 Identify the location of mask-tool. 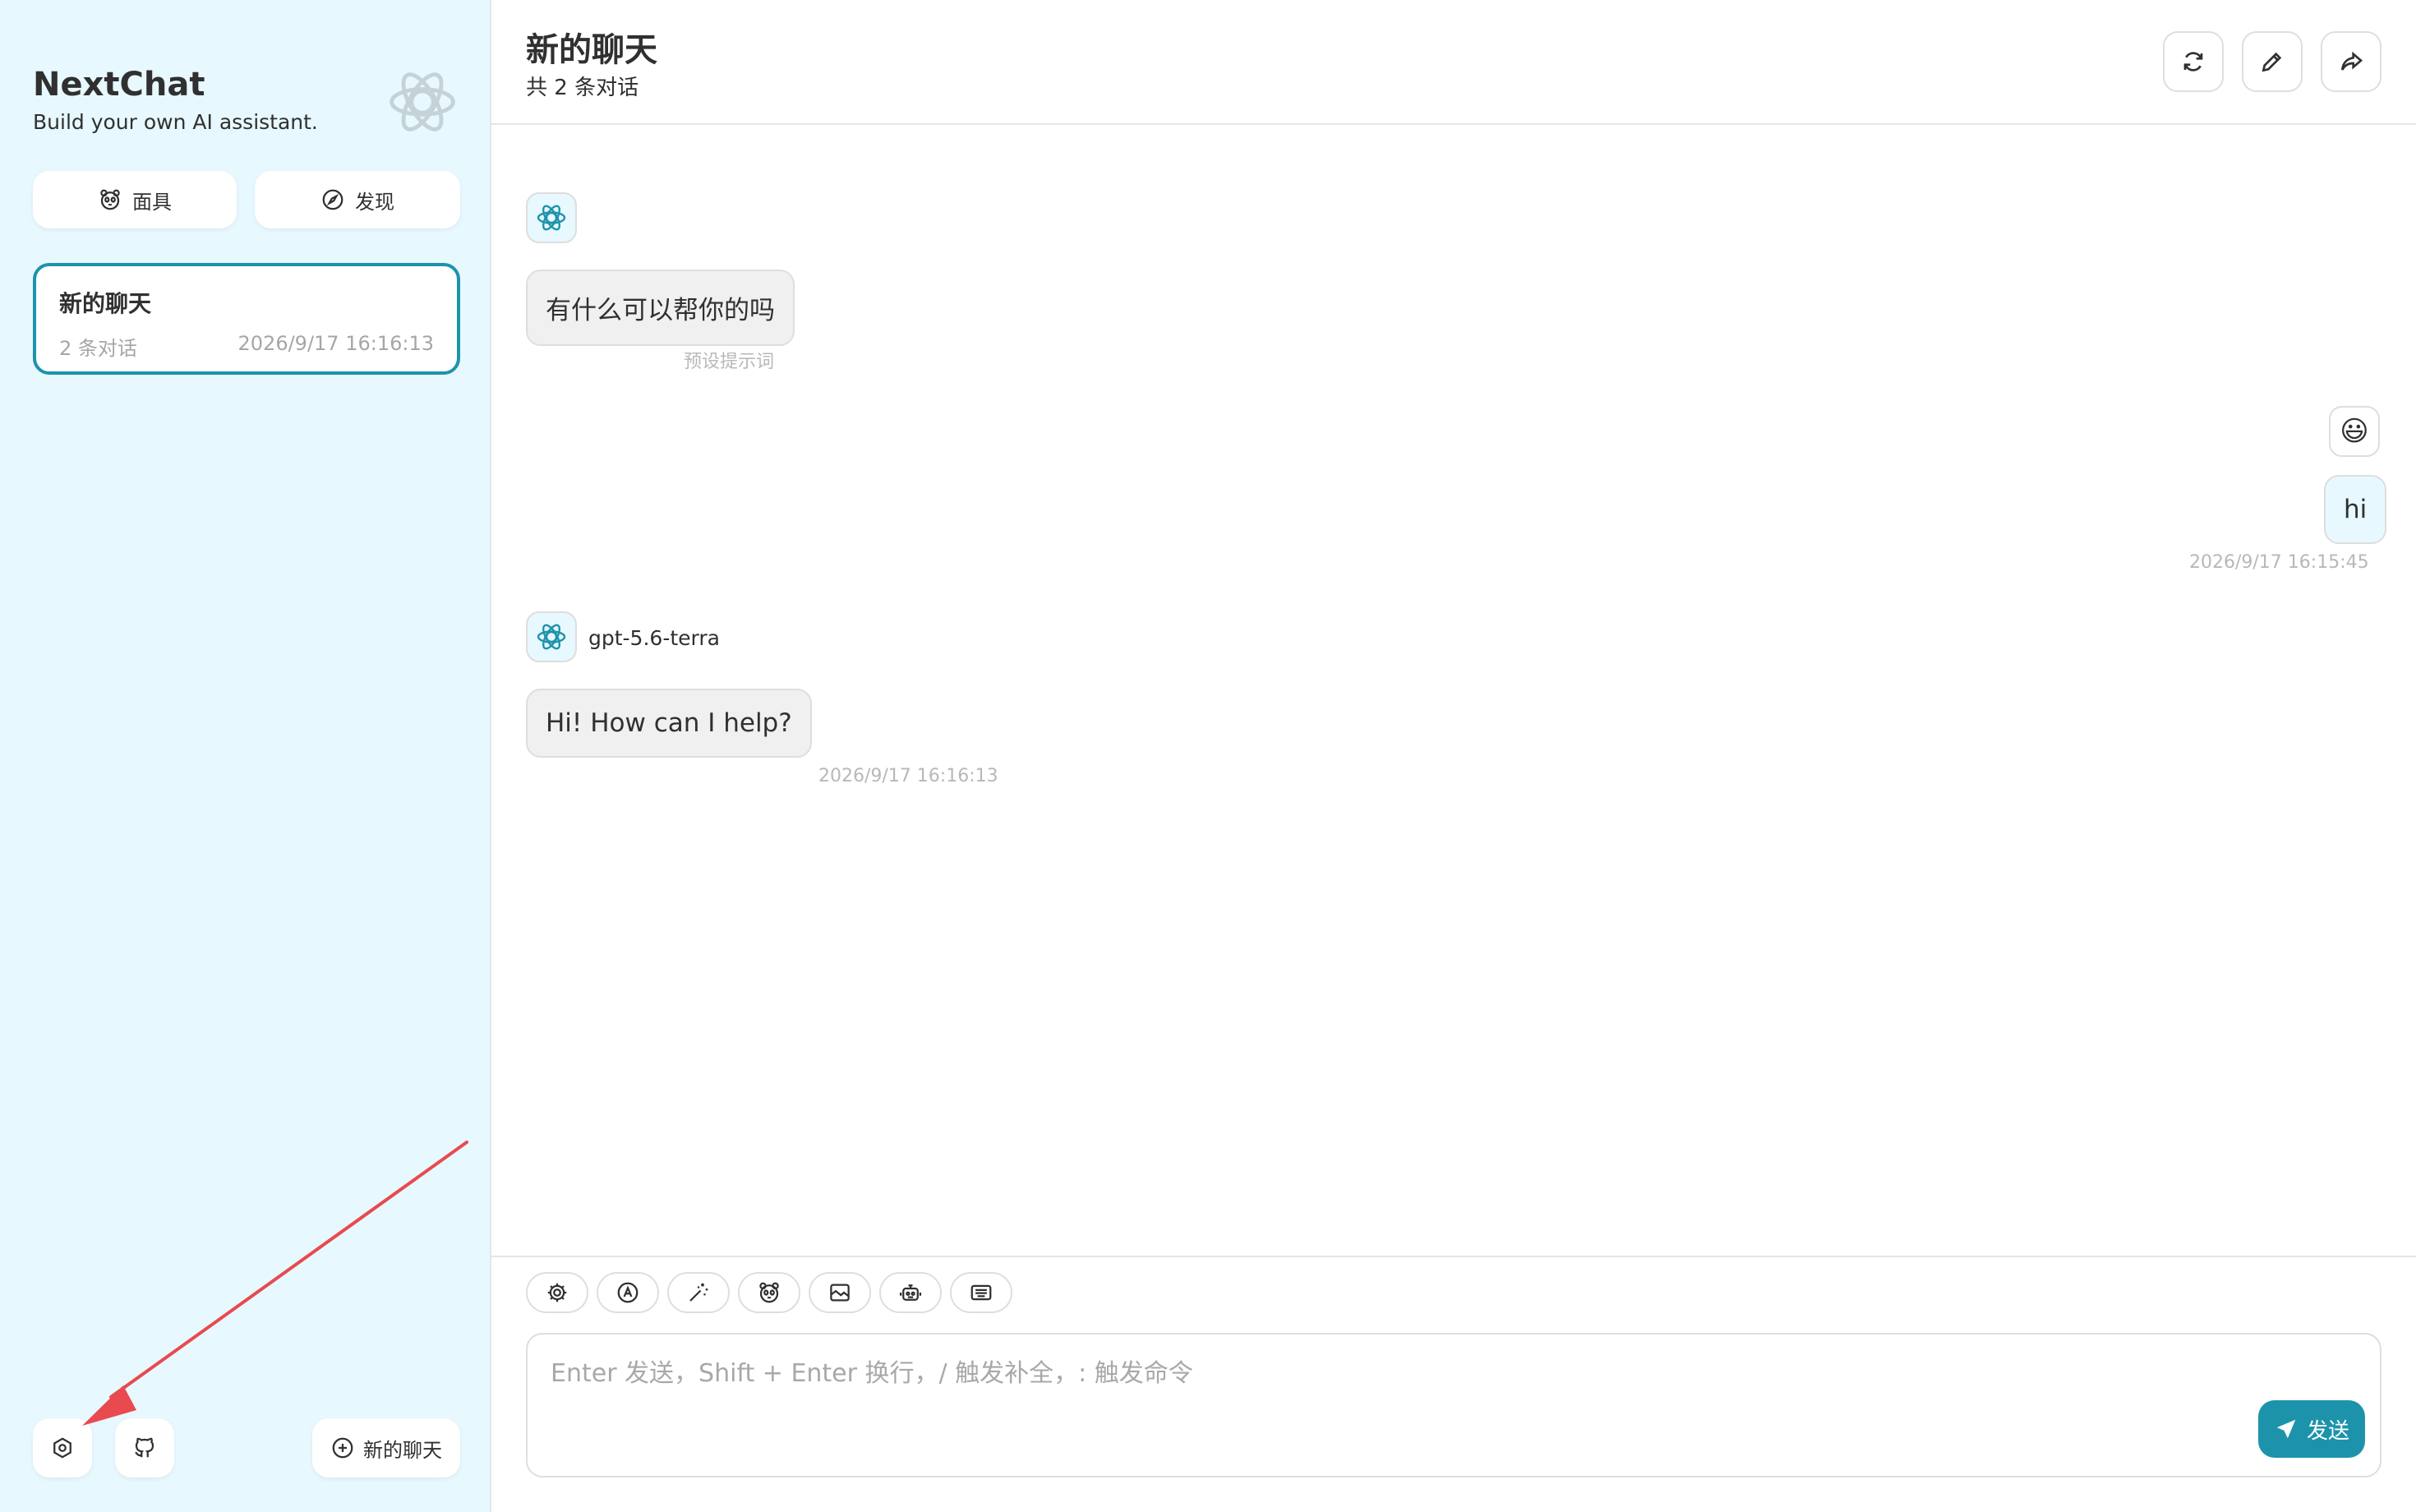
(769, 1293).